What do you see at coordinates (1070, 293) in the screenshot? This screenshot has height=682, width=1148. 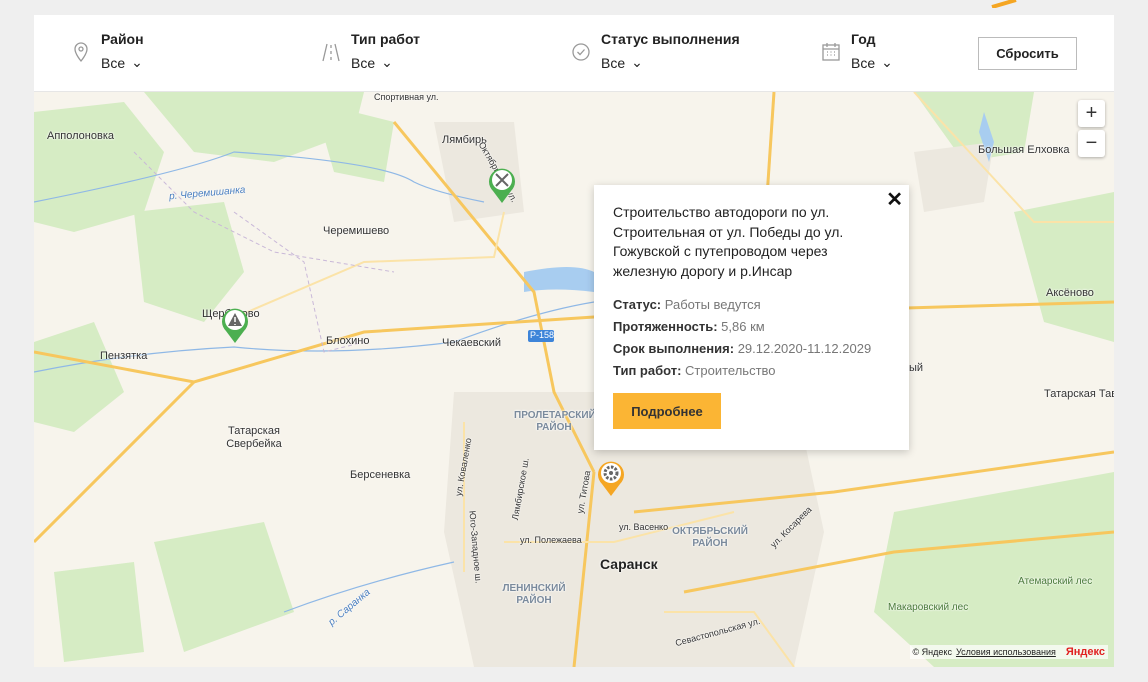 I see `map-label: Аксёново` at bounding box center [1070, 293].